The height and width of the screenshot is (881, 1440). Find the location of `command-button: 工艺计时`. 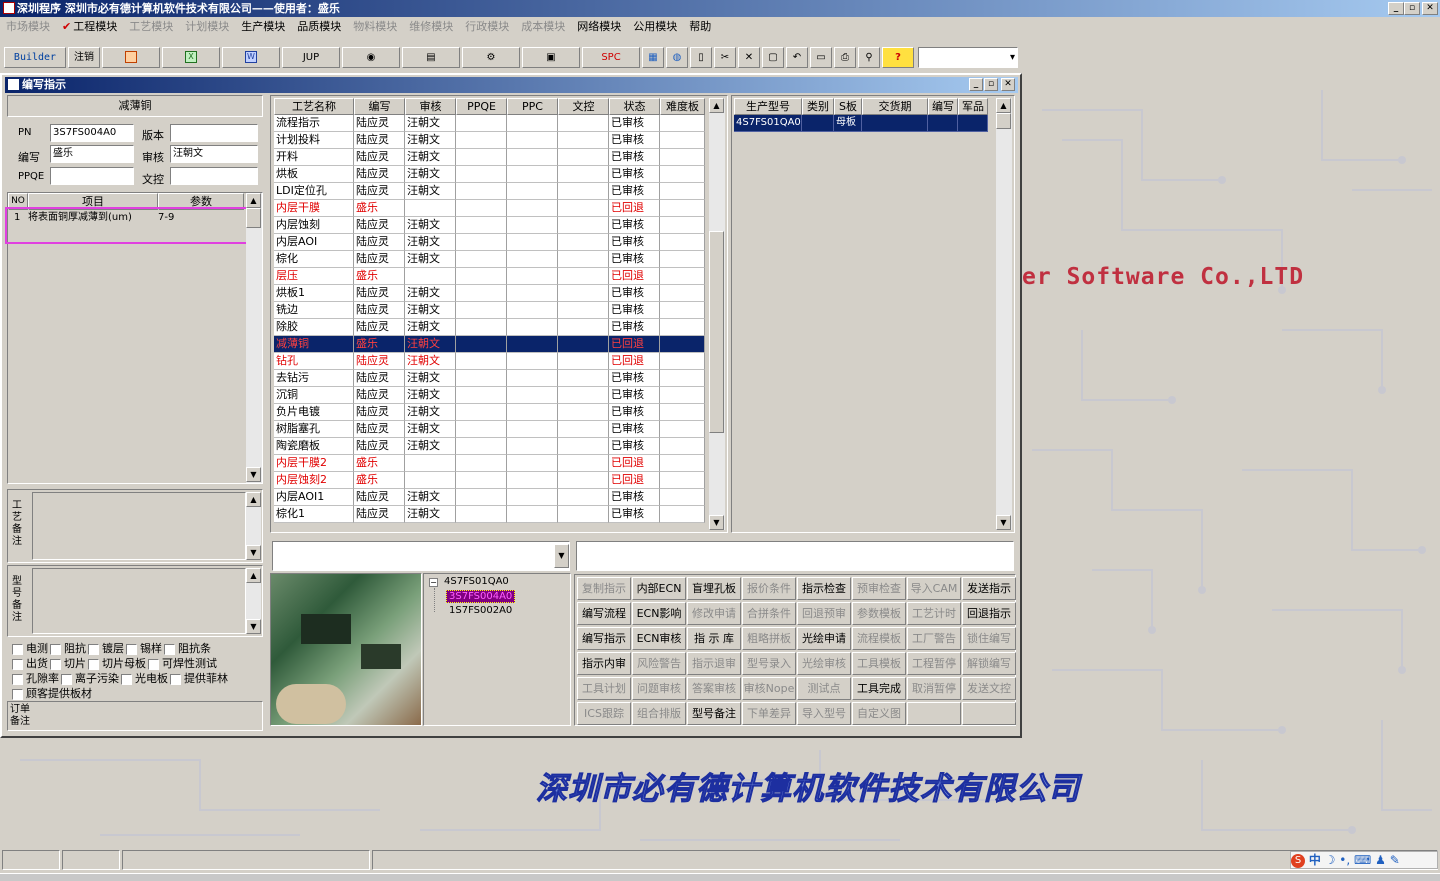

command-button: 工艺计时 is located at coordinates (934, 613).